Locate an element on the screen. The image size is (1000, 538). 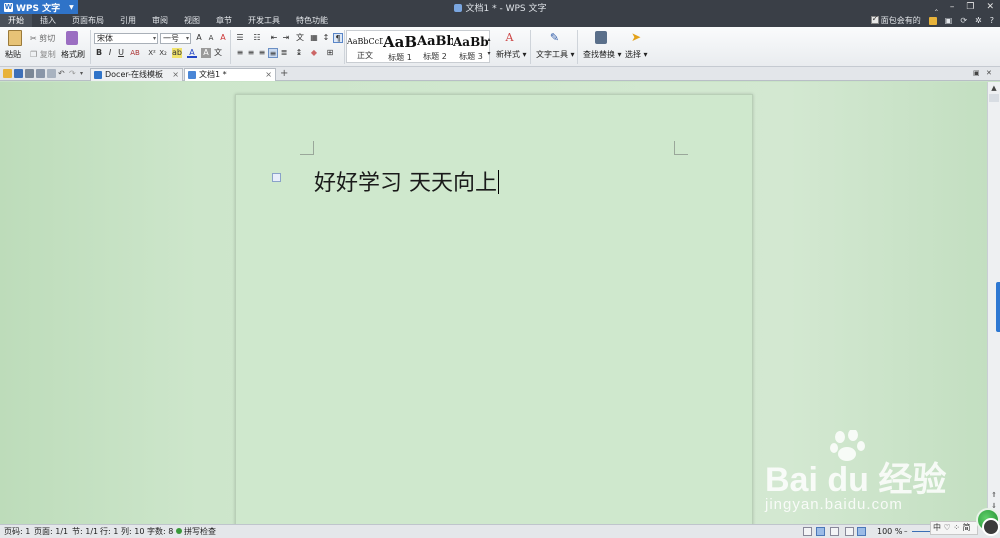
tab-developer: 开发工具 is located at coordinates (264, 20).